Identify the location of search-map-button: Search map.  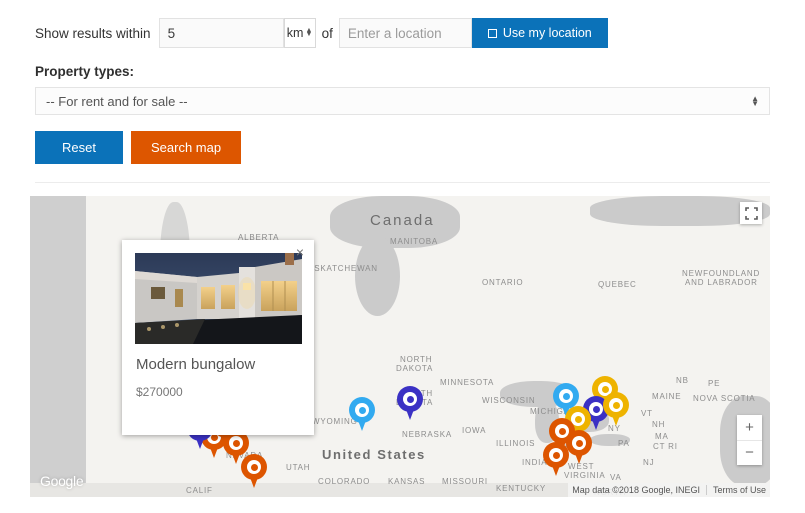
(186, 147).